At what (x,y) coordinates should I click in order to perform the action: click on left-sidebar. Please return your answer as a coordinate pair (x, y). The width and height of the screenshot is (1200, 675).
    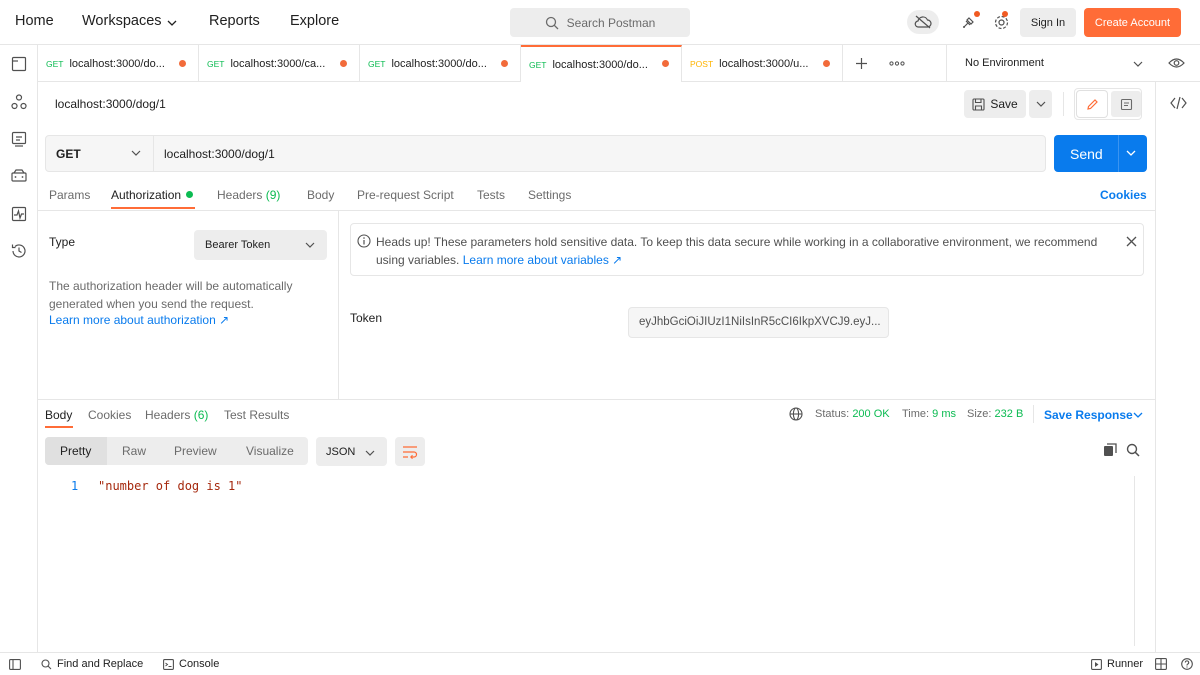
    Looking at the image, I should click on (19, 348).